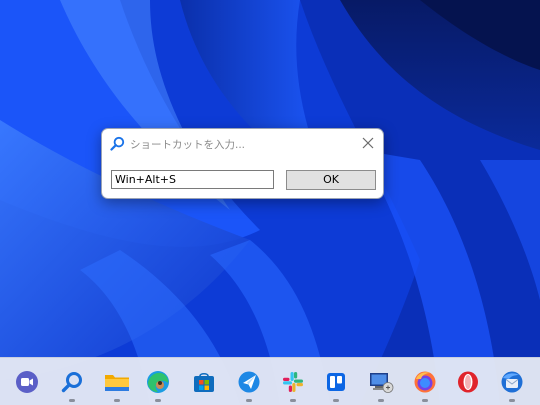  I want to click on taskbar-item-firefox, so click(425, 385).